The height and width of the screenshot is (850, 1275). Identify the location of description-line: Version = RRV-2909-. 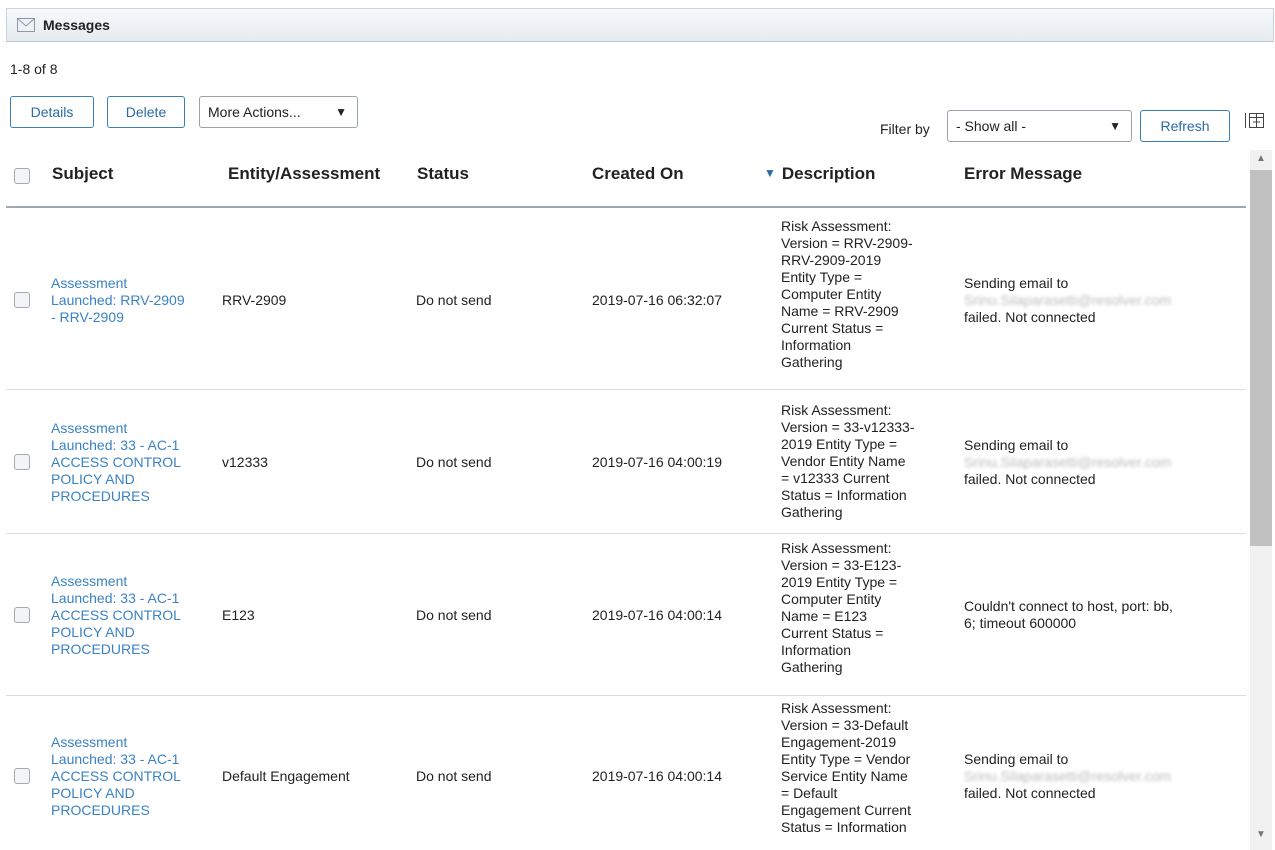
(847, 243).